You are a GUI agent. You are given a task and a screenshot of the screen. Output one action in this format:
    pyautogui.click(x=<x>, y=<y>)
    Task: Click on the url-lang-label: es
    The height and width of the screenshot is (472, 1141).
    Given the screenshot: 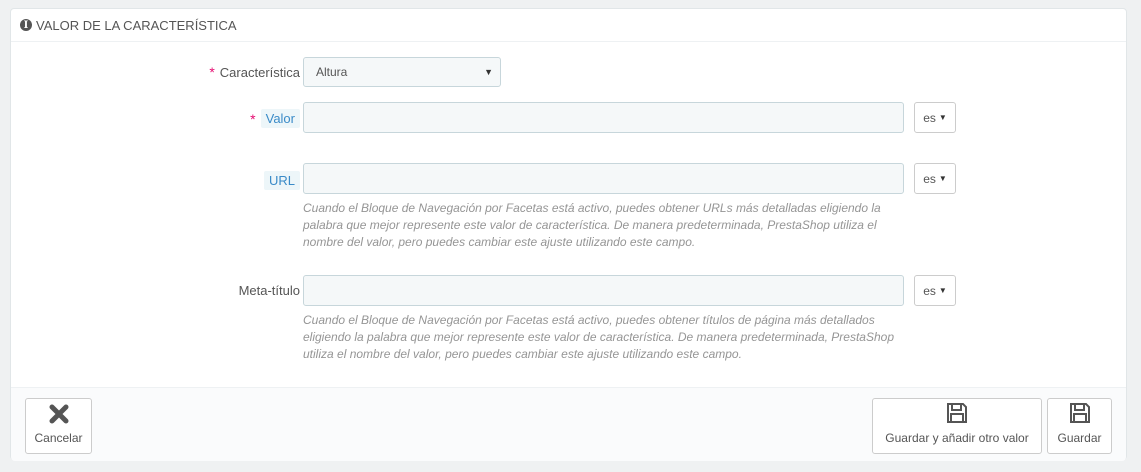 What is the action you would take?
    pyautogui.click(x=929, y=178)
    